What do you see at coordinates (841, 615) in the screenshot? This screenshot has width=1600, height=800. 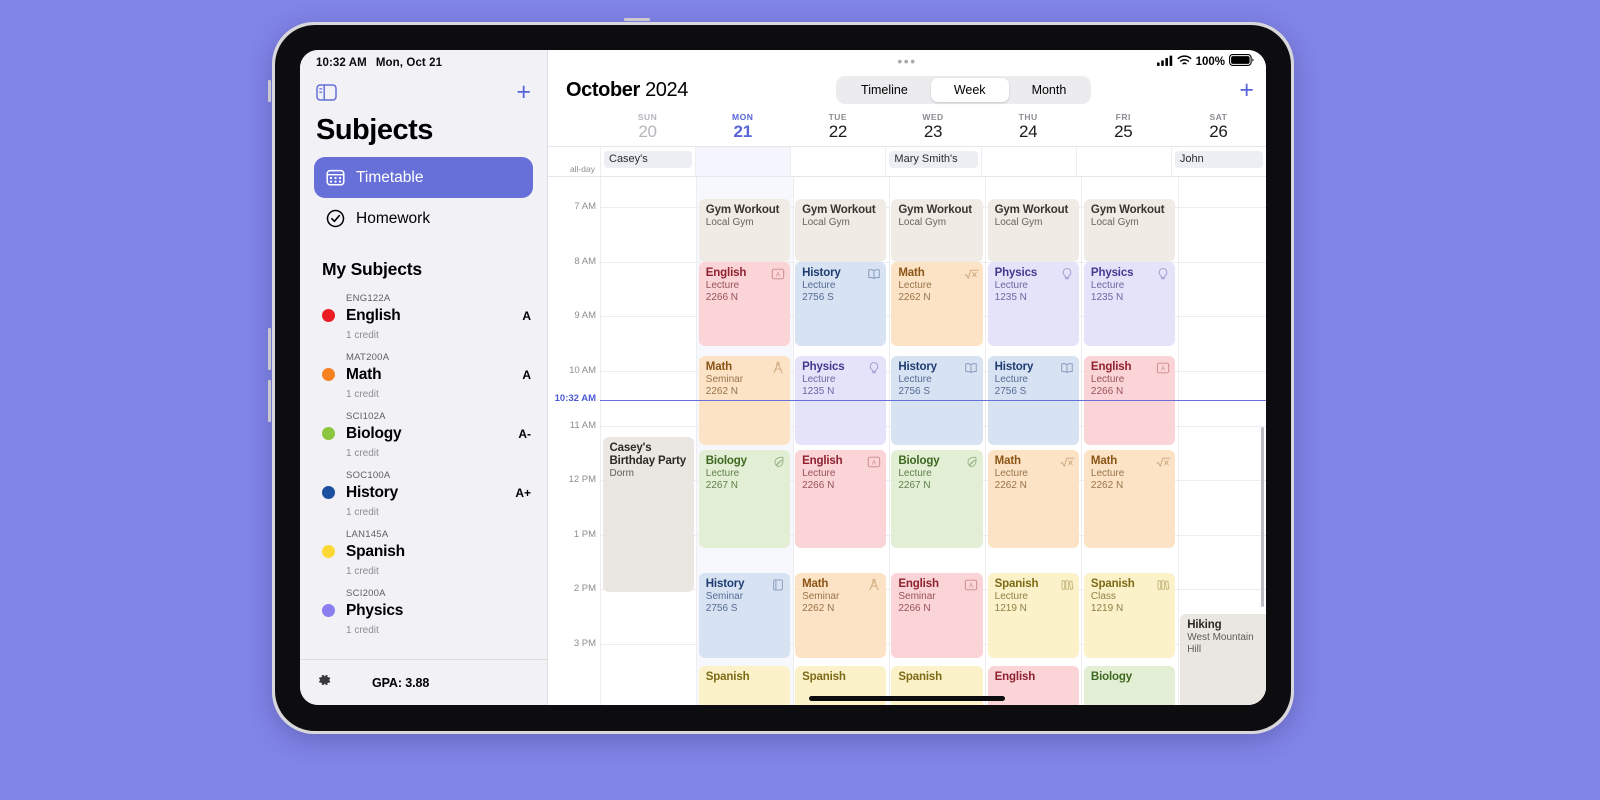 I see `calendar-event: Math Seminar 2262 N` at bounding box center [841, 615].